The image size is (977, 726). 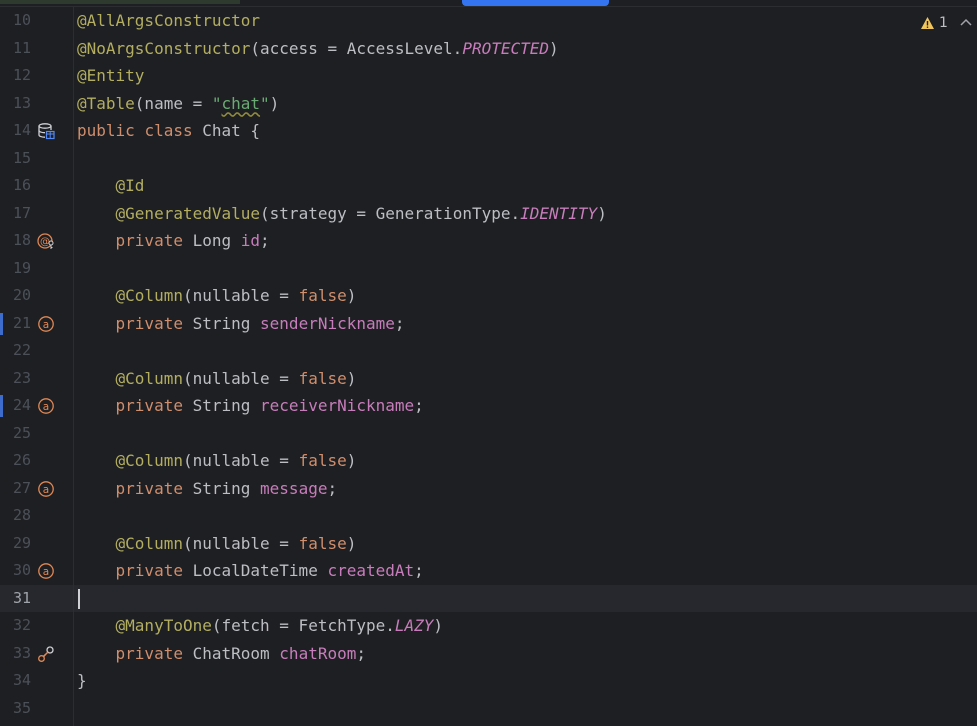 What do you see at coordinates (216, 103) in the screenshot?
I see `code-token: "` at bounding box center [216, 103].